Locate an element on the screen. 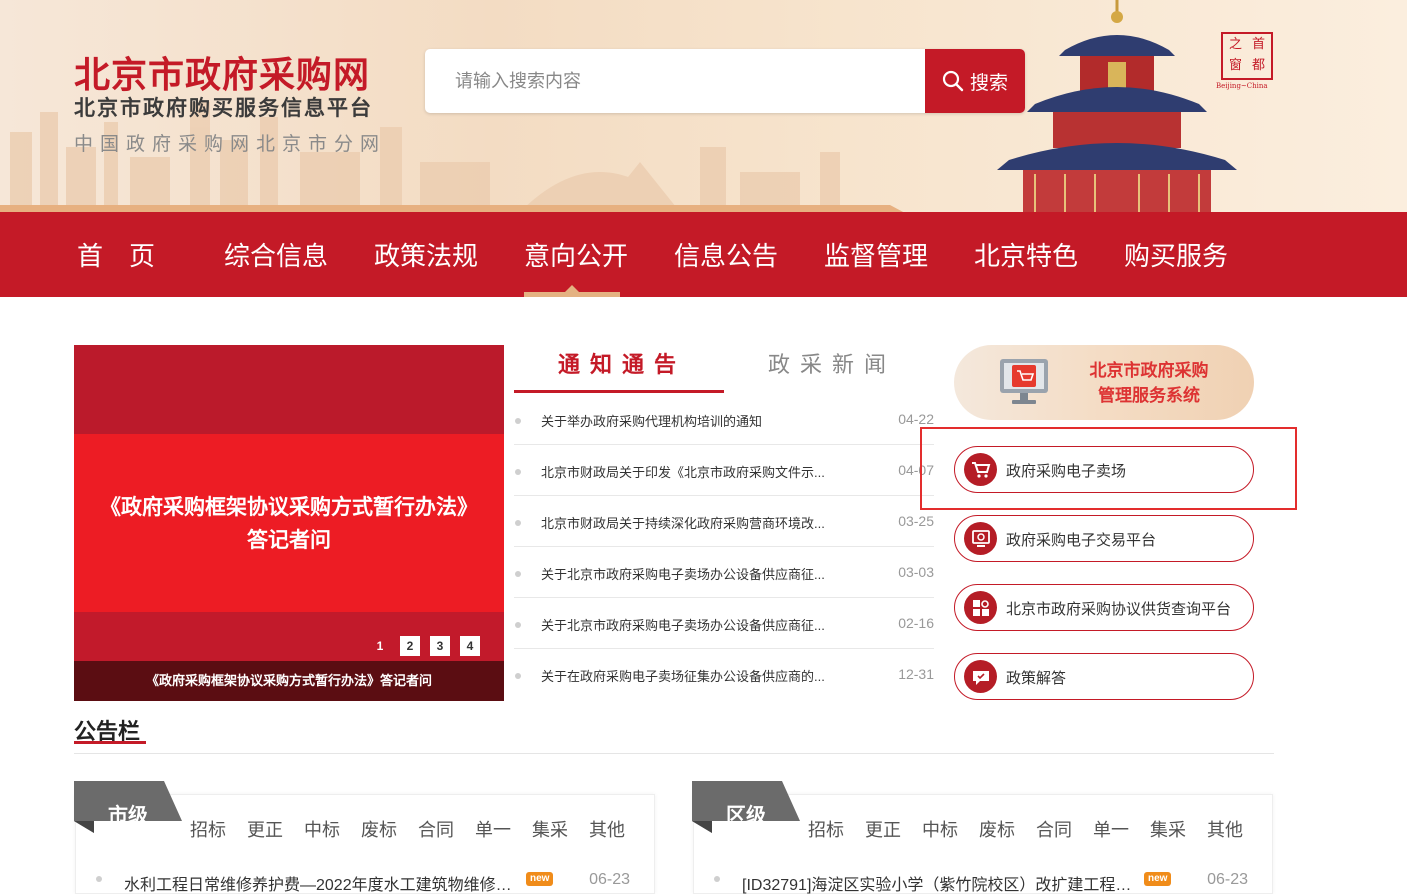 This screenshot has height=894, width=1407. site-title: 北京市政府采购网 is located at coordinates (222, 72).